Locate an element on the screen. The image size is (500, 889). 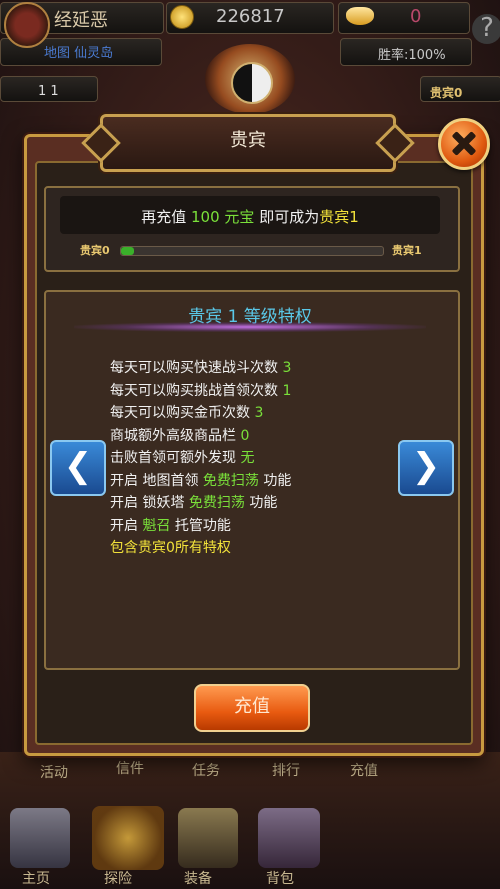
progress-middle: 即可成为 is located at coordinates (289, 217).